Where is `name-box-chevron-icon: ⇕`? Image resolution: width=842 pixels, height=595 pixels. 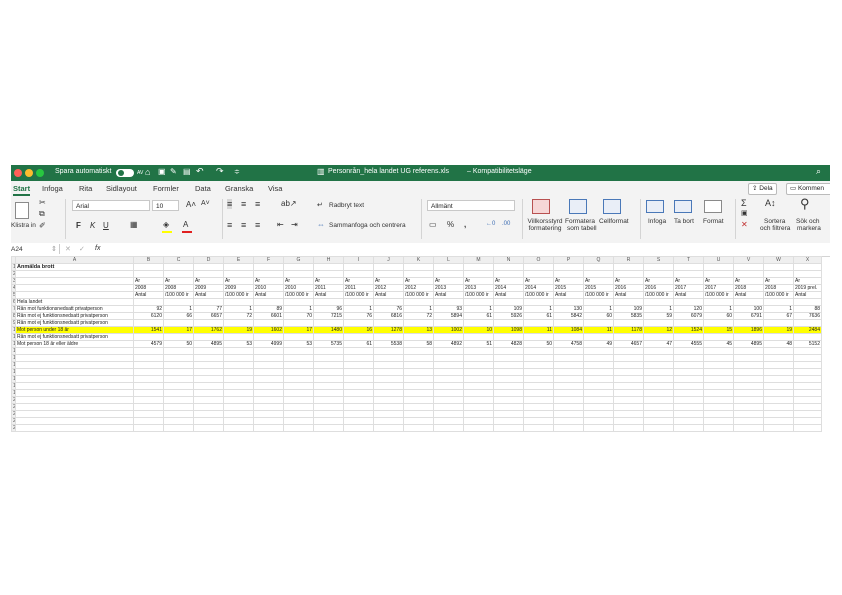 name-box-chevron-icon: ⇕ is located at coordinates (54, 249).